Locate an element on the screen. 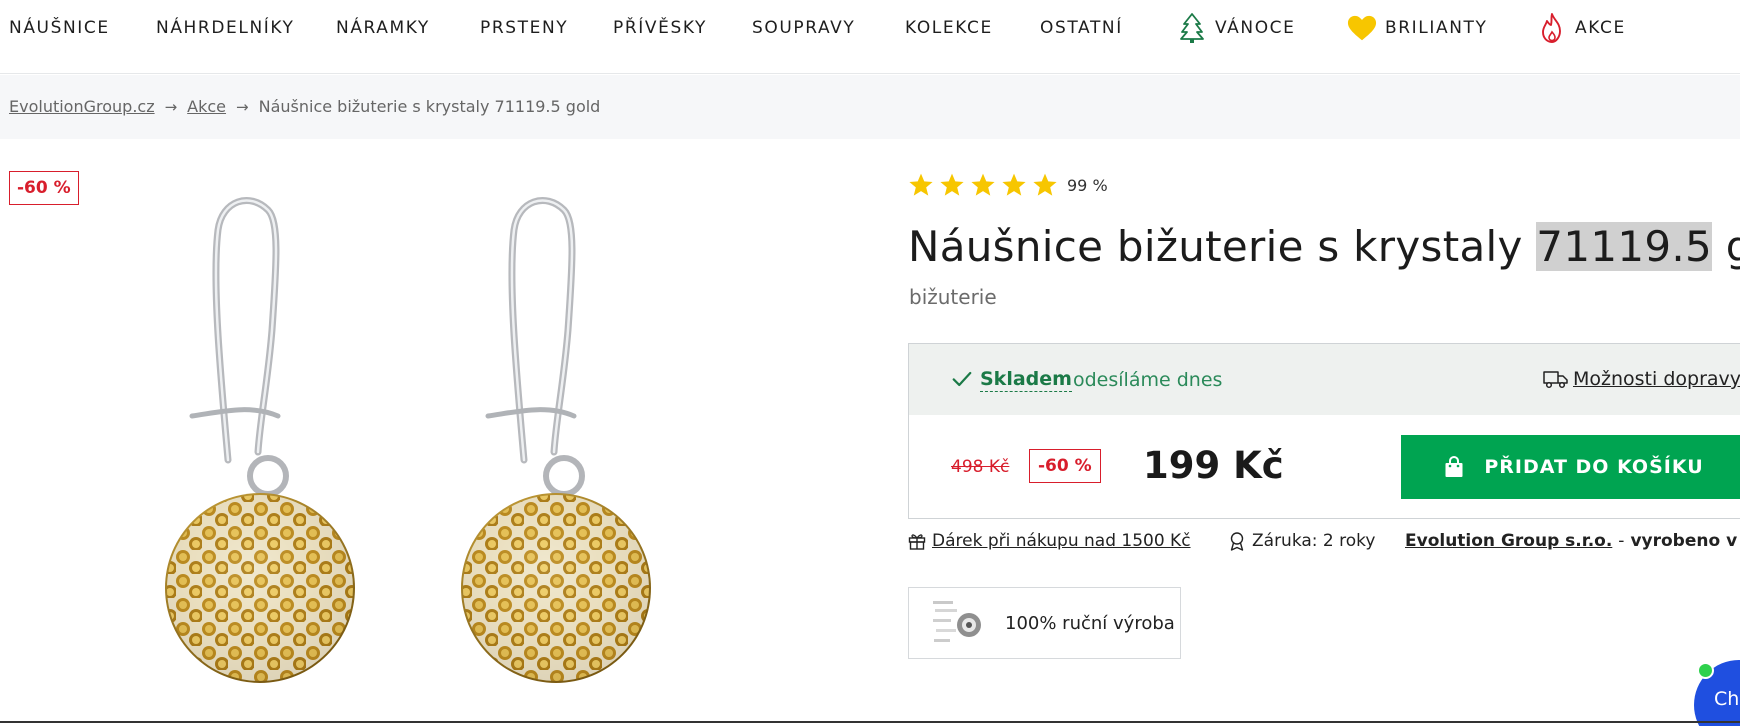 This screenshot has height=726, width=1740. nav-item-brilianty: BRILIANTY is located at coordinates (1417, 28).